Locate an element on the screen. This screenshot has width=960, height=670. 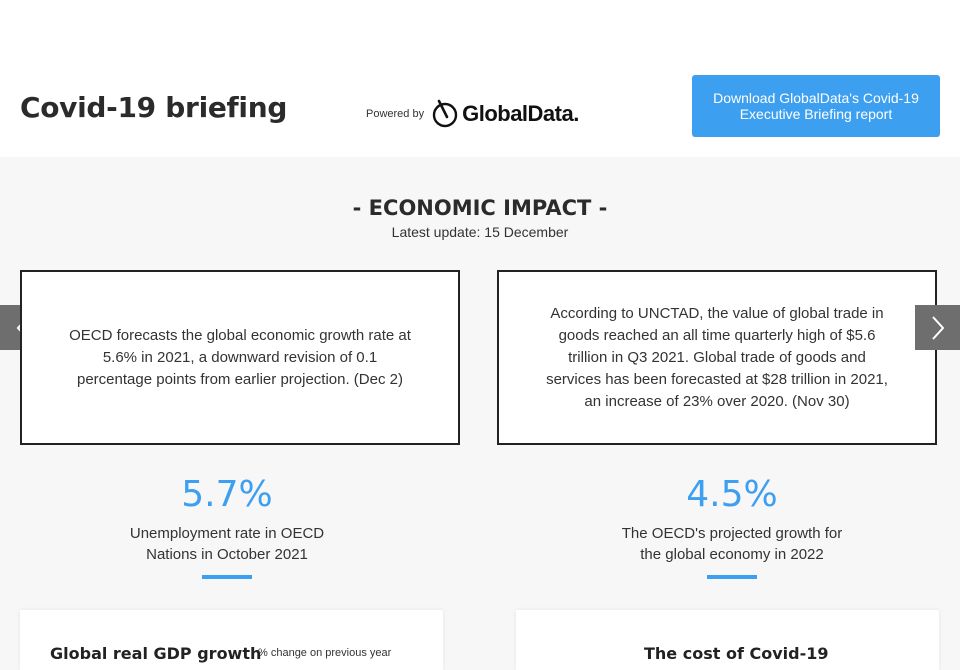
brand-wordmark: GlobalData. is located at coordinates (520, 113).